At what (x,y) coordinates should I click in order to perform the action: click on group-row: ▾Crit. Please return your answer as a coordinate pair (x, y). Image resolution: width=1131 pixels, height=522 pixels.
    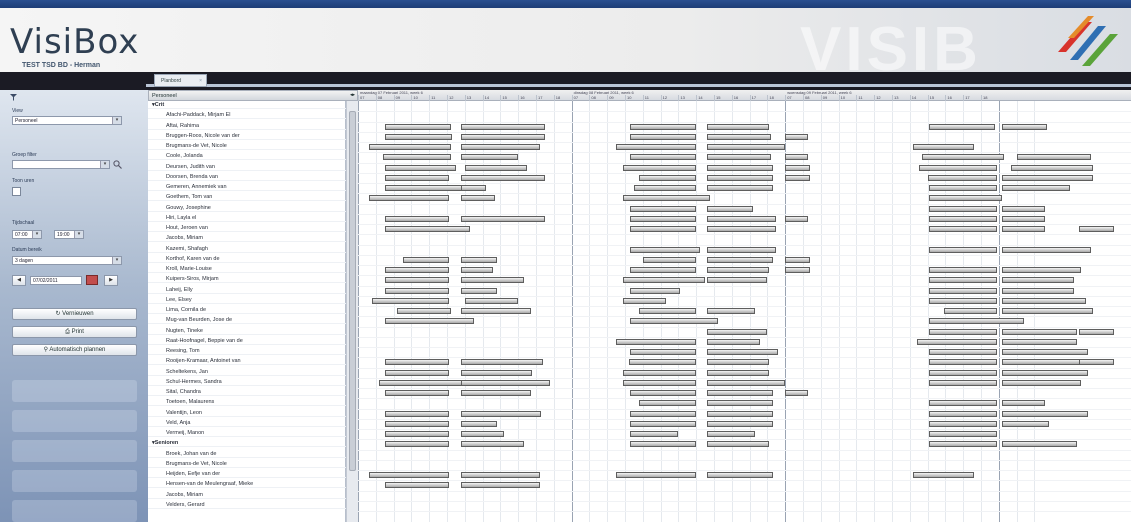
    Looking at the image, I should click on (247, 105).